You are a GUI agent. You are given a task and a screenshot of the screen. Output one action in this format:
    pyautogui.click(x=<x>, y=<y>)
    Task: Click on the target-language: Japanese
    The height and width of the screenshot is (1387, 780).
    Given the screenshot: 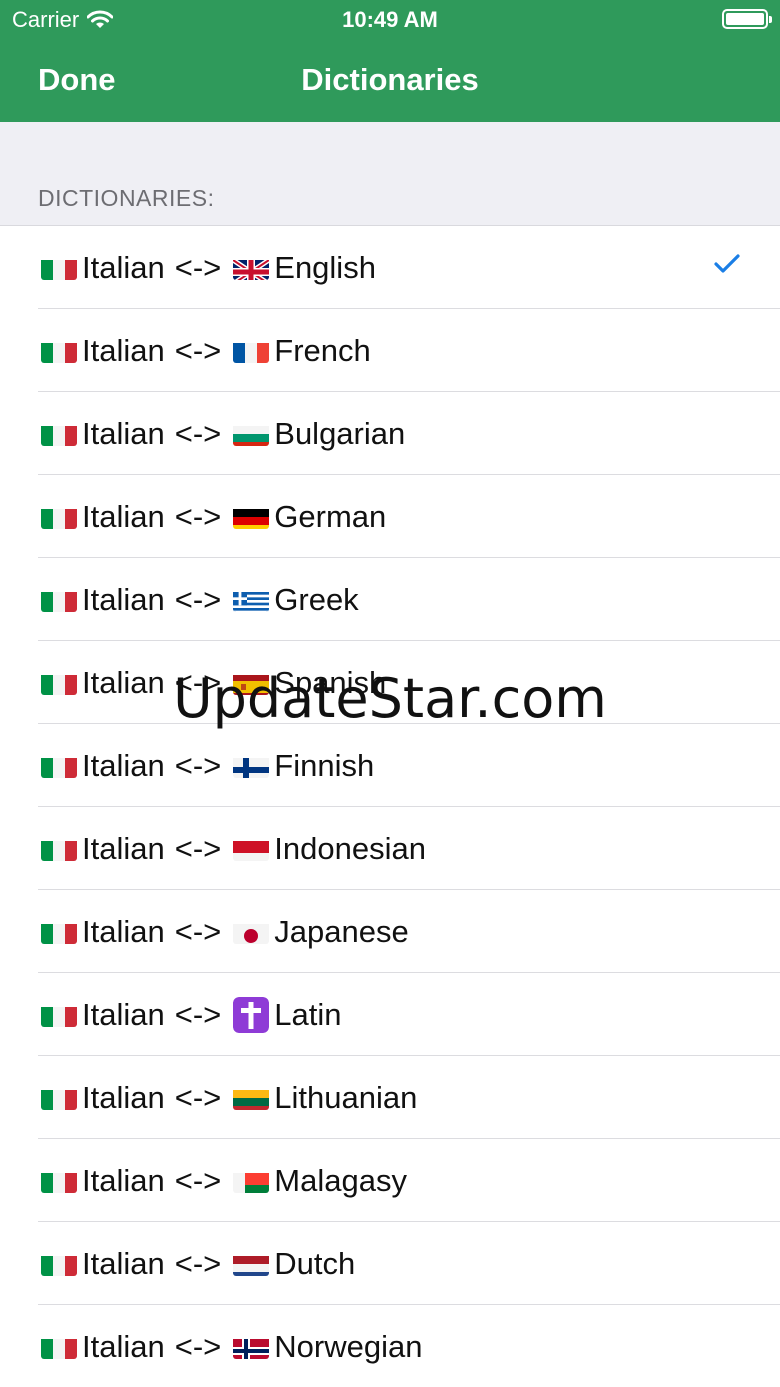 What is the action you would take?
    pyautogui.click(x=341, y=931)
    